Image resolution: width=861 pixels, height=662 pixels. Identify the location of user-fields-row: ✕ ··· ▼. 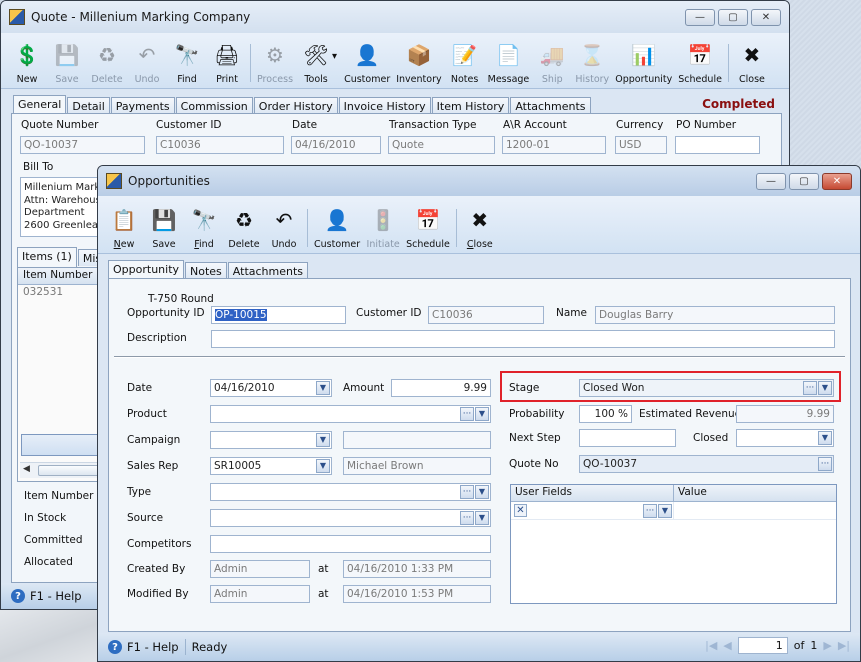
(673, 511).